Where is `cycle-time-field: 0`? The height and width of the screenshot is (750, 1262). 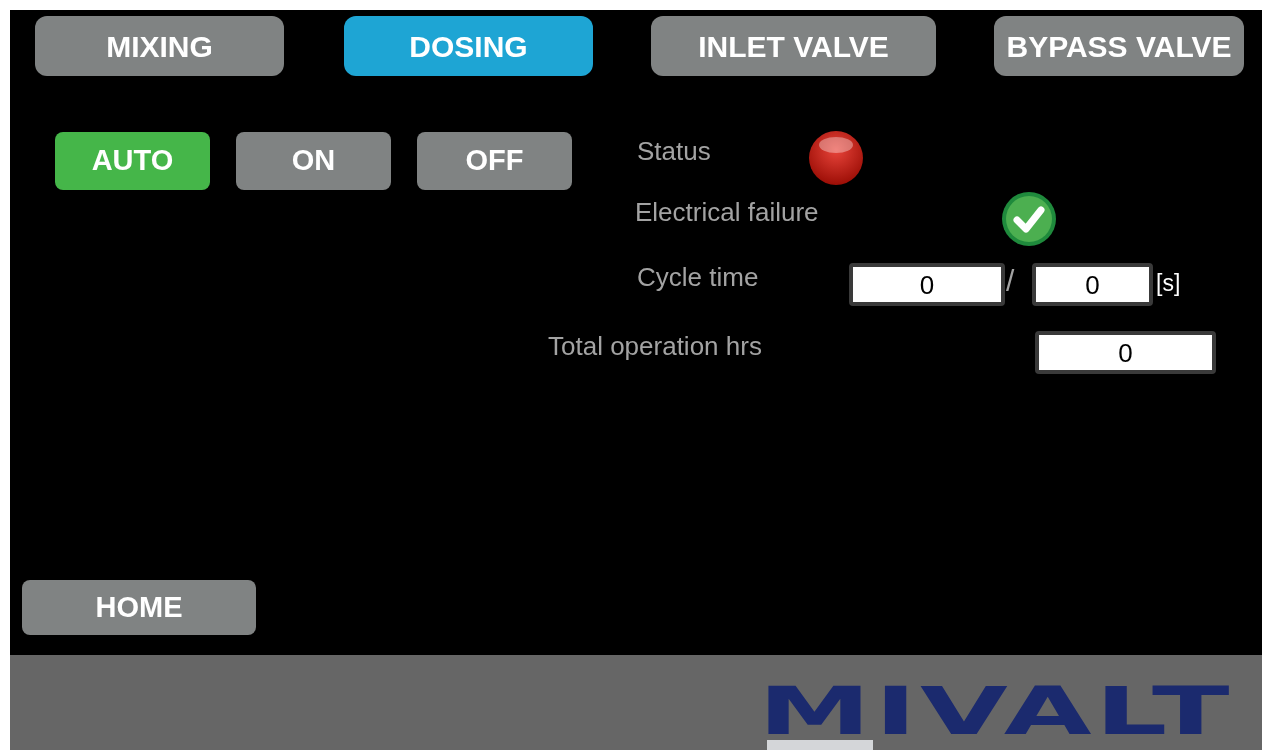 cycle-time-field: 0 is located at coordinates (927, 284).